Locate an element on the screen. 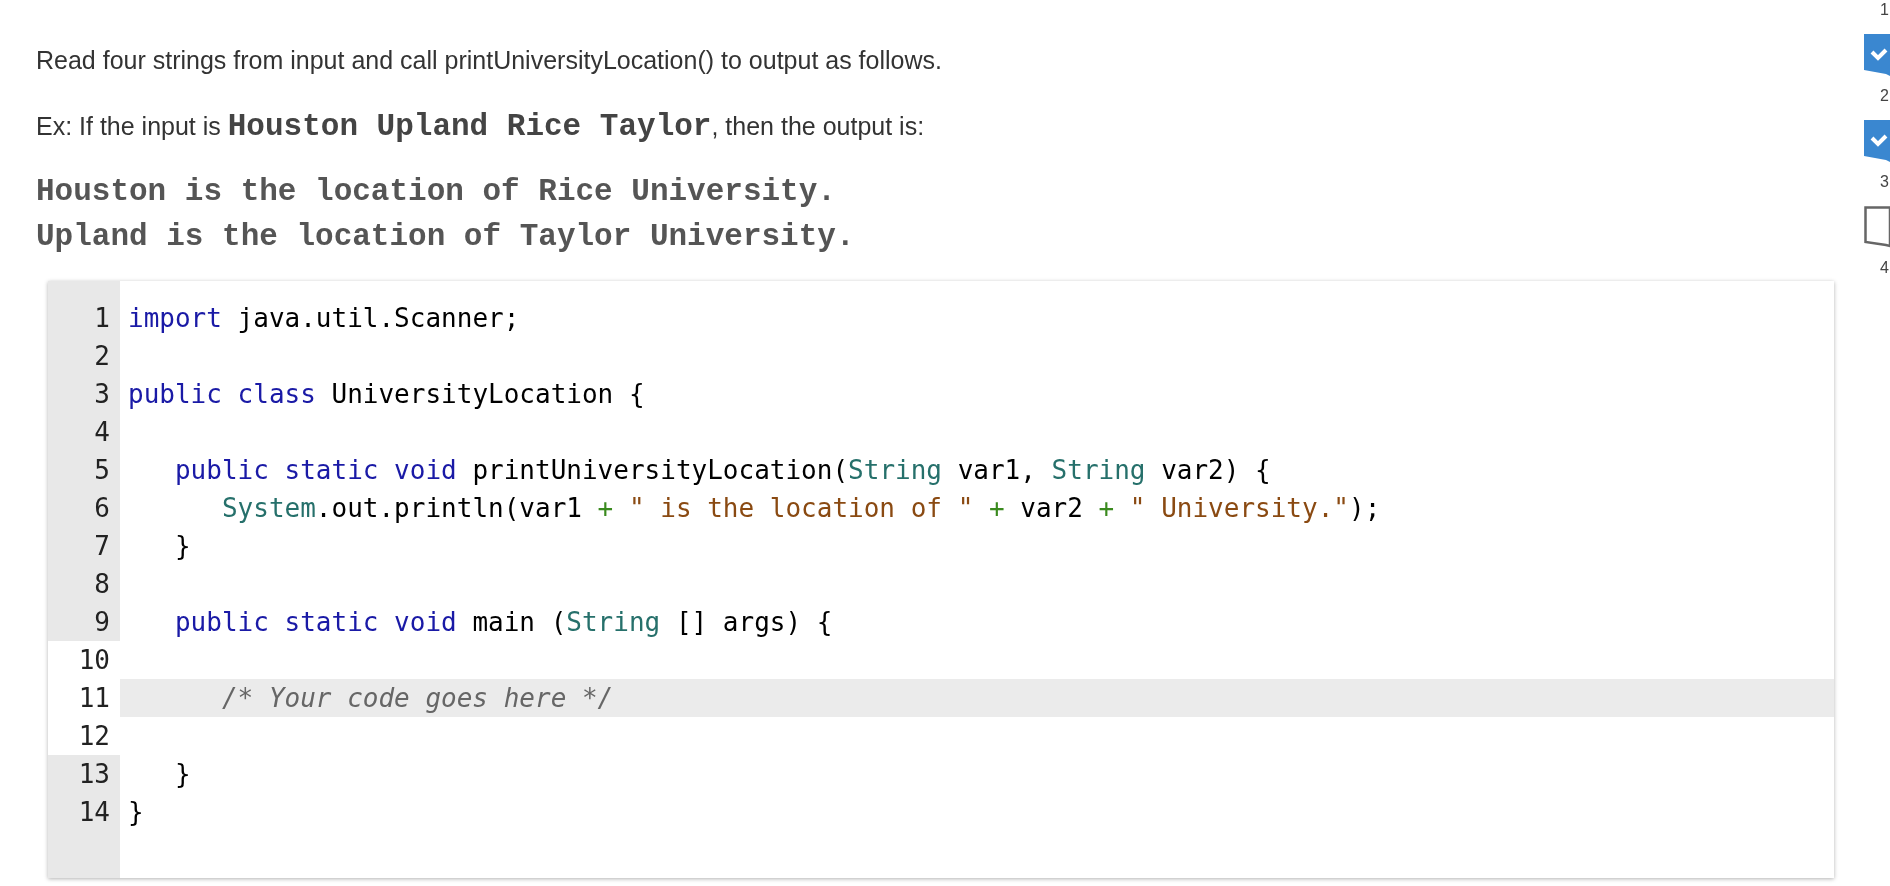 This screenshot has height=886, width=1890. code-line: System.out.println(var1 + " is the location of " + var2 + " University."); is located at coordinates (800, 508).